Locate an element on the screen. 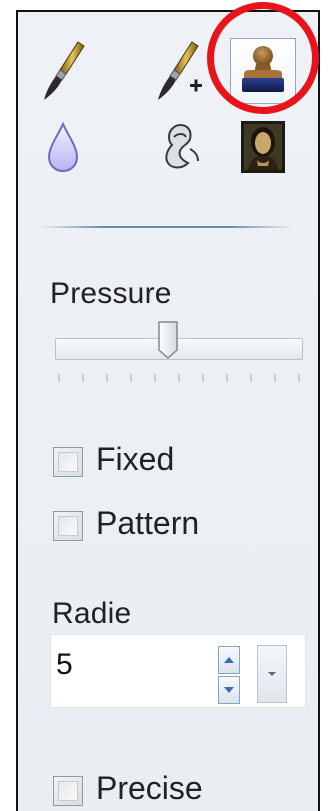  tool-blur is located at coordinates (63, 147).